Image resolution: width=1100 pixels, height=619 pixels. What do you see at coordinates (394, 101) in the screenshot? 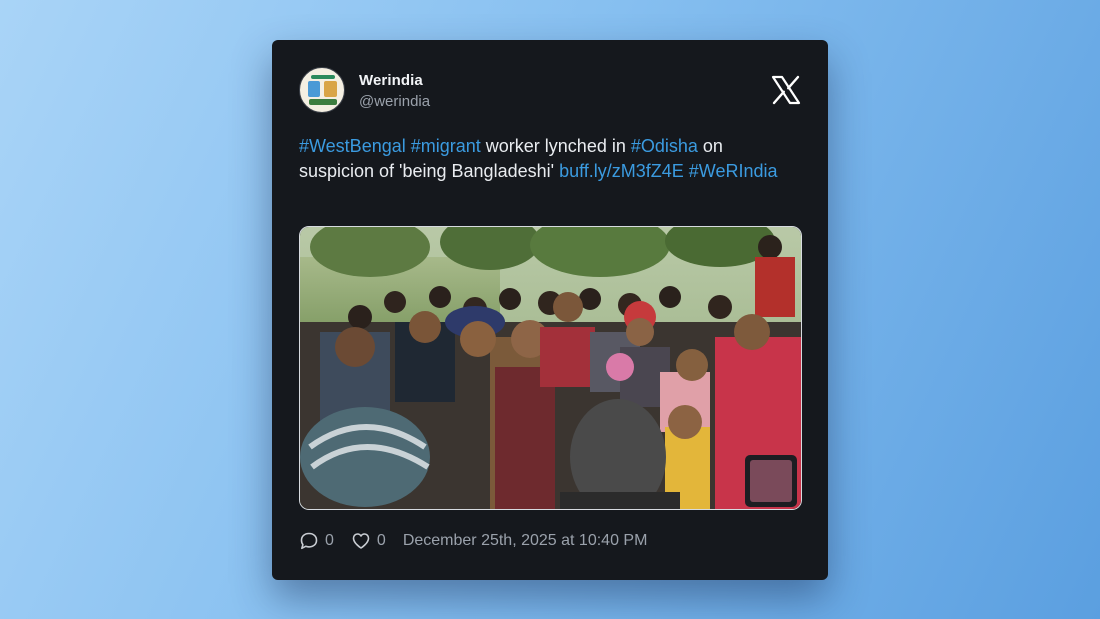
I see `author-handle: @werindia` at bounding box center [394, 101].